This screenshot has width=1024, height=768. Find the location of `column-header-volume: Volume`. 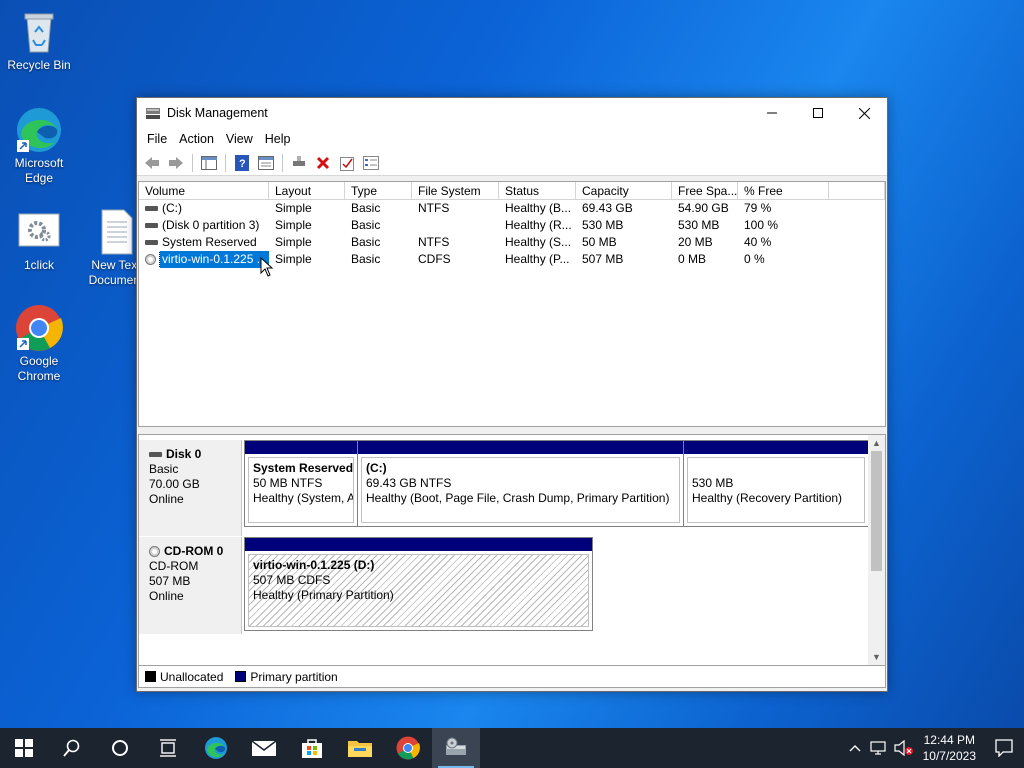

column-header-volume: Volume is located at coordinates (204, 190).